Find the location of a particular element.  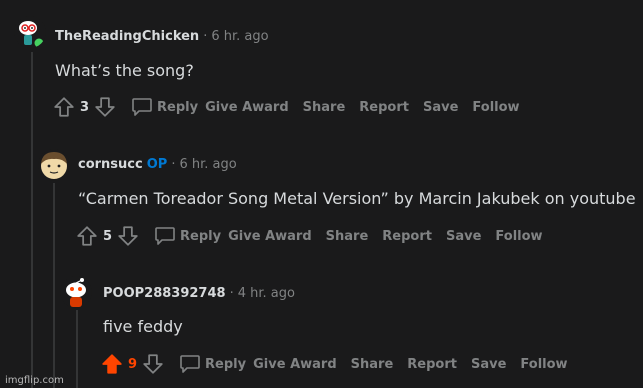

author-name: cornsucc is located at coordinates (110, 164).